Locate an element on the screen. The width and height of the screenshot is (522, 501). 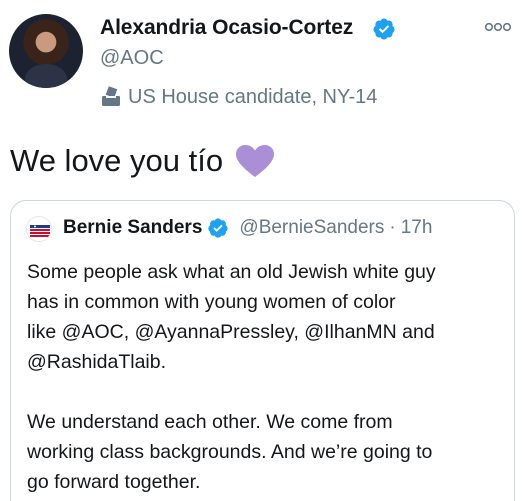
bio-text: US House candidate, NY-14 is located at coordinates (253, 96).